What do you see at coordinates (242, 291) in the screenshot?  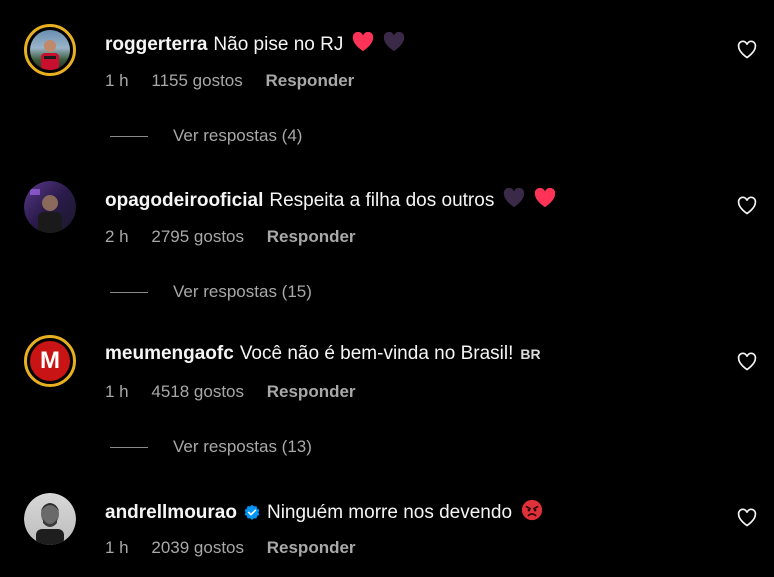 I see `view-replies-label: Ver respostas (15)` at bounding box center [242, 291].